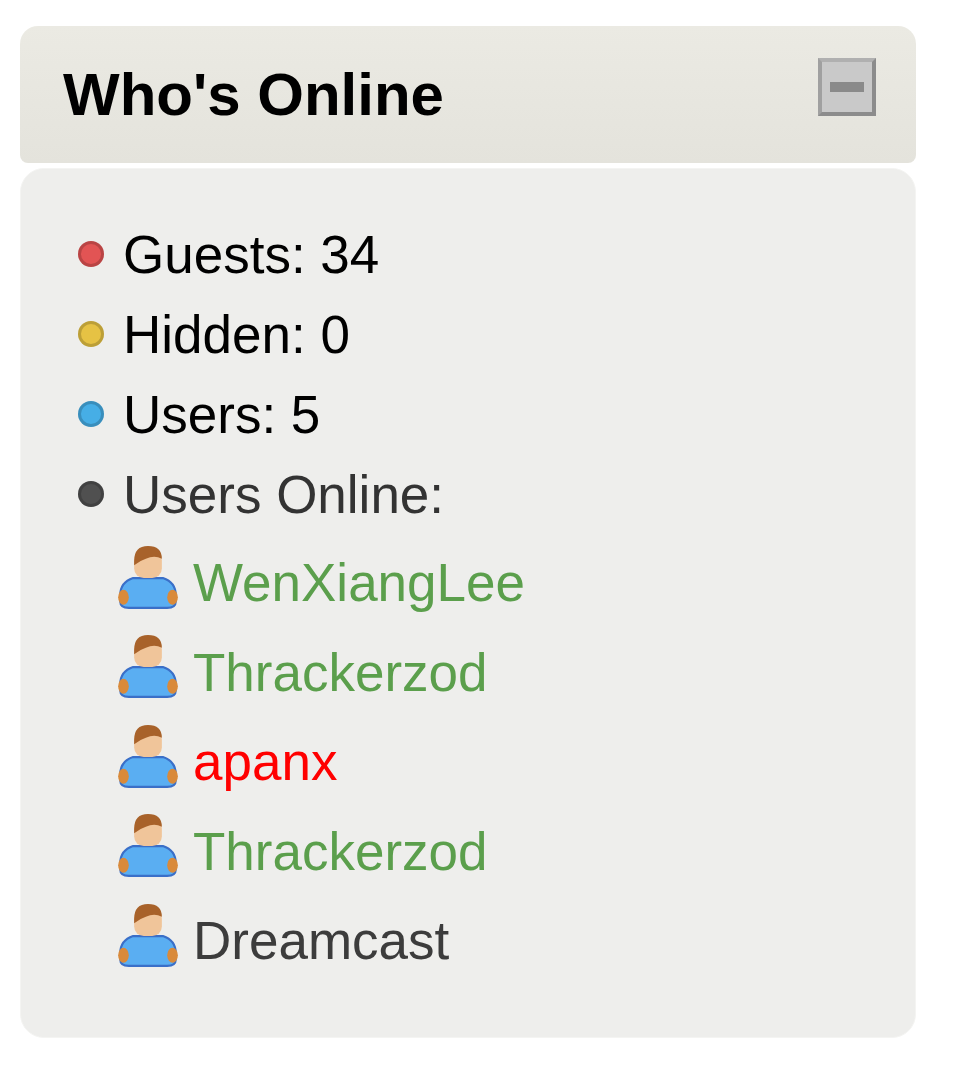 Image resolution: width=963 pixels, height=1076 pixels. What do you see at coordinates (236, 334) in the screenshot?
I see `stat-text: Hidden: 0` at bounding box center [236, 334].